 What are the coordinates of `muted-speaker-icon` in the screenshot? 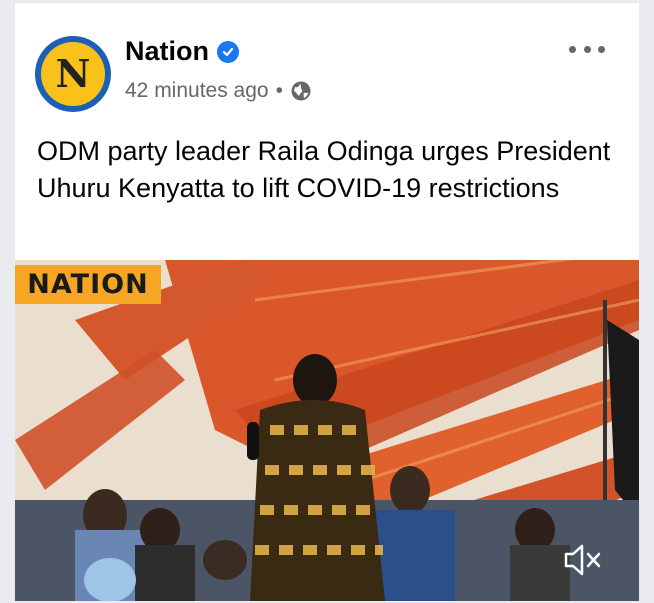 It's located at (583, 560).